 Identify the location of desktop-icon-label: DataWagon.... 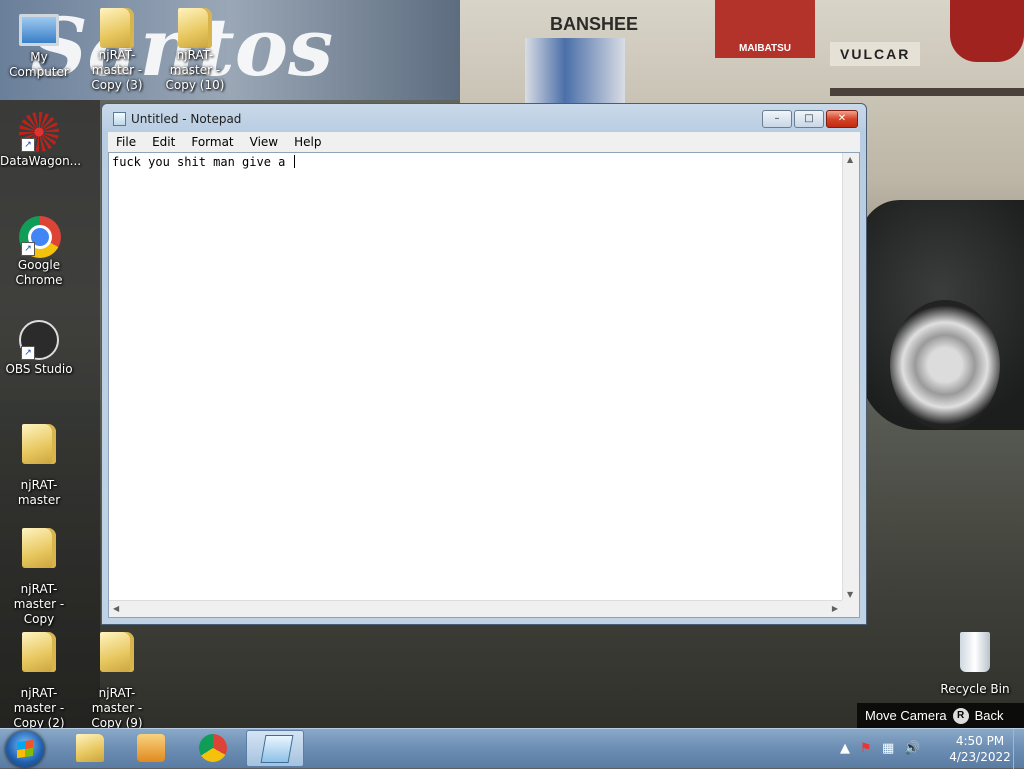
(41, 161).